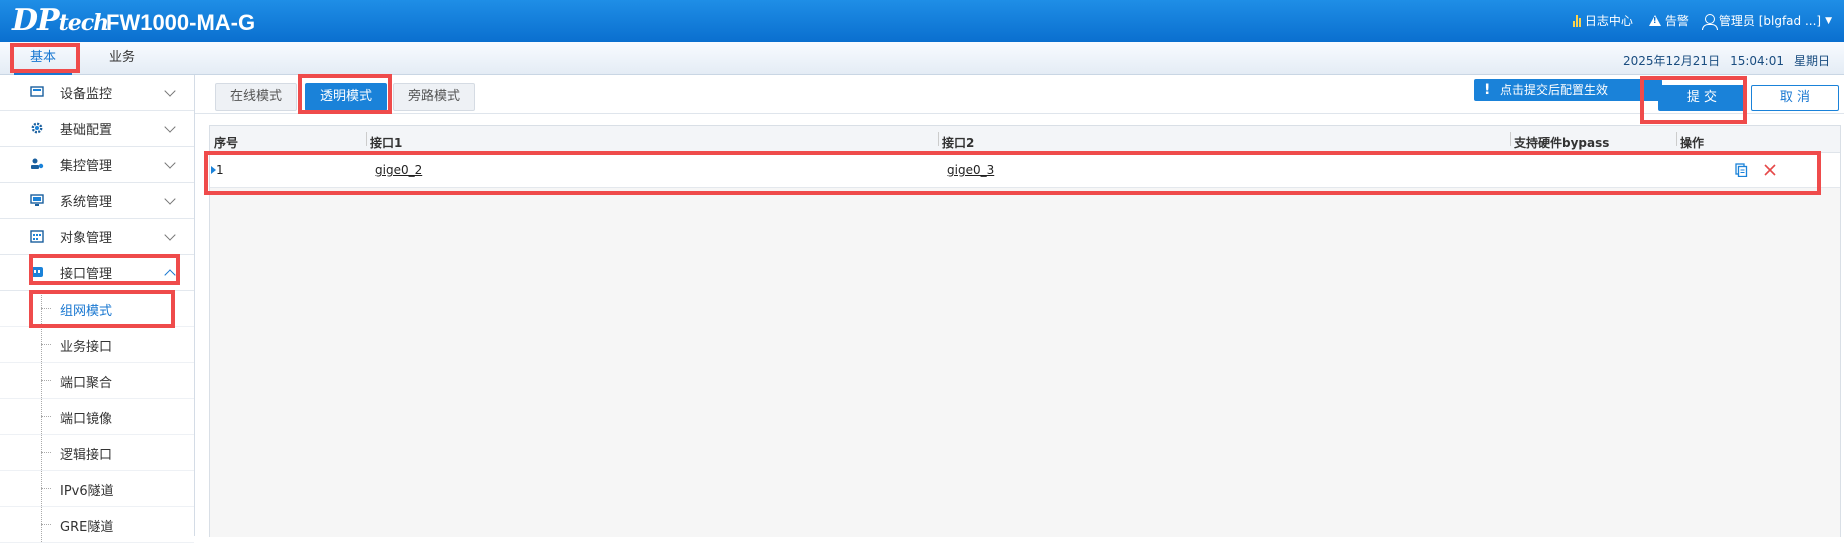 This screenshot has width=1844, height=543. Describe the element at coordinates (386, 143) in the screenshot. I see `column-header: 接口1` at that location.